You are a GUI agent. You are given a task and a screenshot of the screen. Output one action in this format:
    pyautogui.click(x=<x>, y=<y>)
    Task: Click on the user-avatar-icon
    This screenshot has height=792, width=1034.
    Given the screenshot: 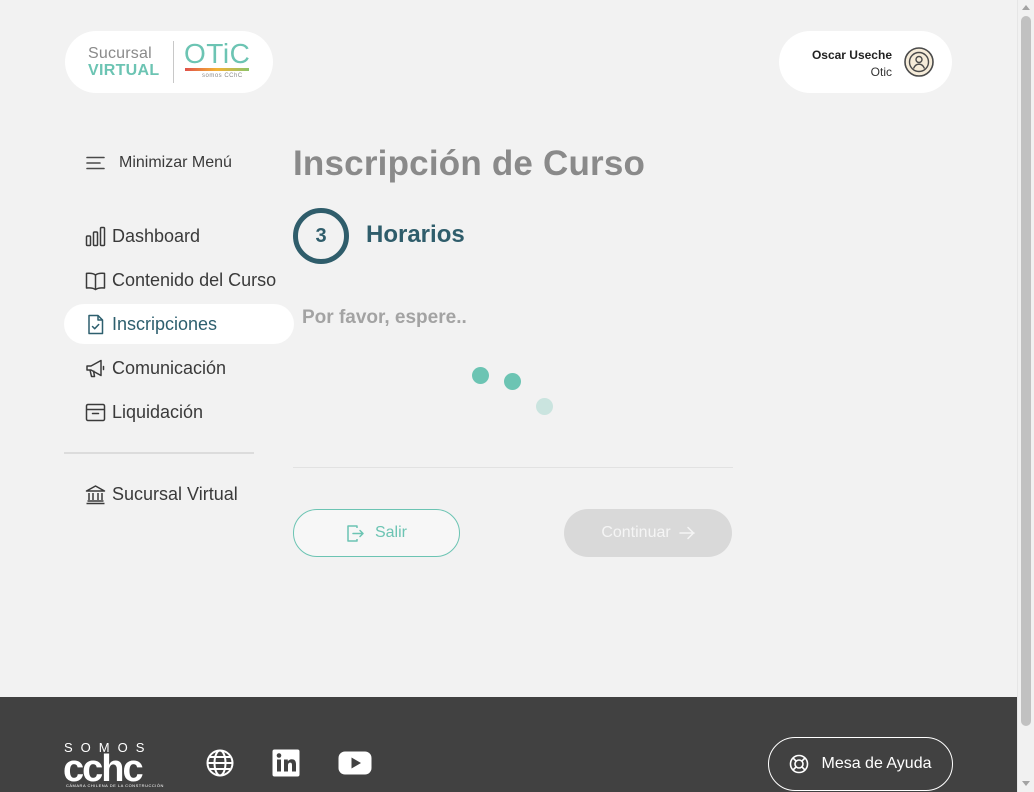 What is the action you would take?
    pyautogui.click(x=919, y=62)
    